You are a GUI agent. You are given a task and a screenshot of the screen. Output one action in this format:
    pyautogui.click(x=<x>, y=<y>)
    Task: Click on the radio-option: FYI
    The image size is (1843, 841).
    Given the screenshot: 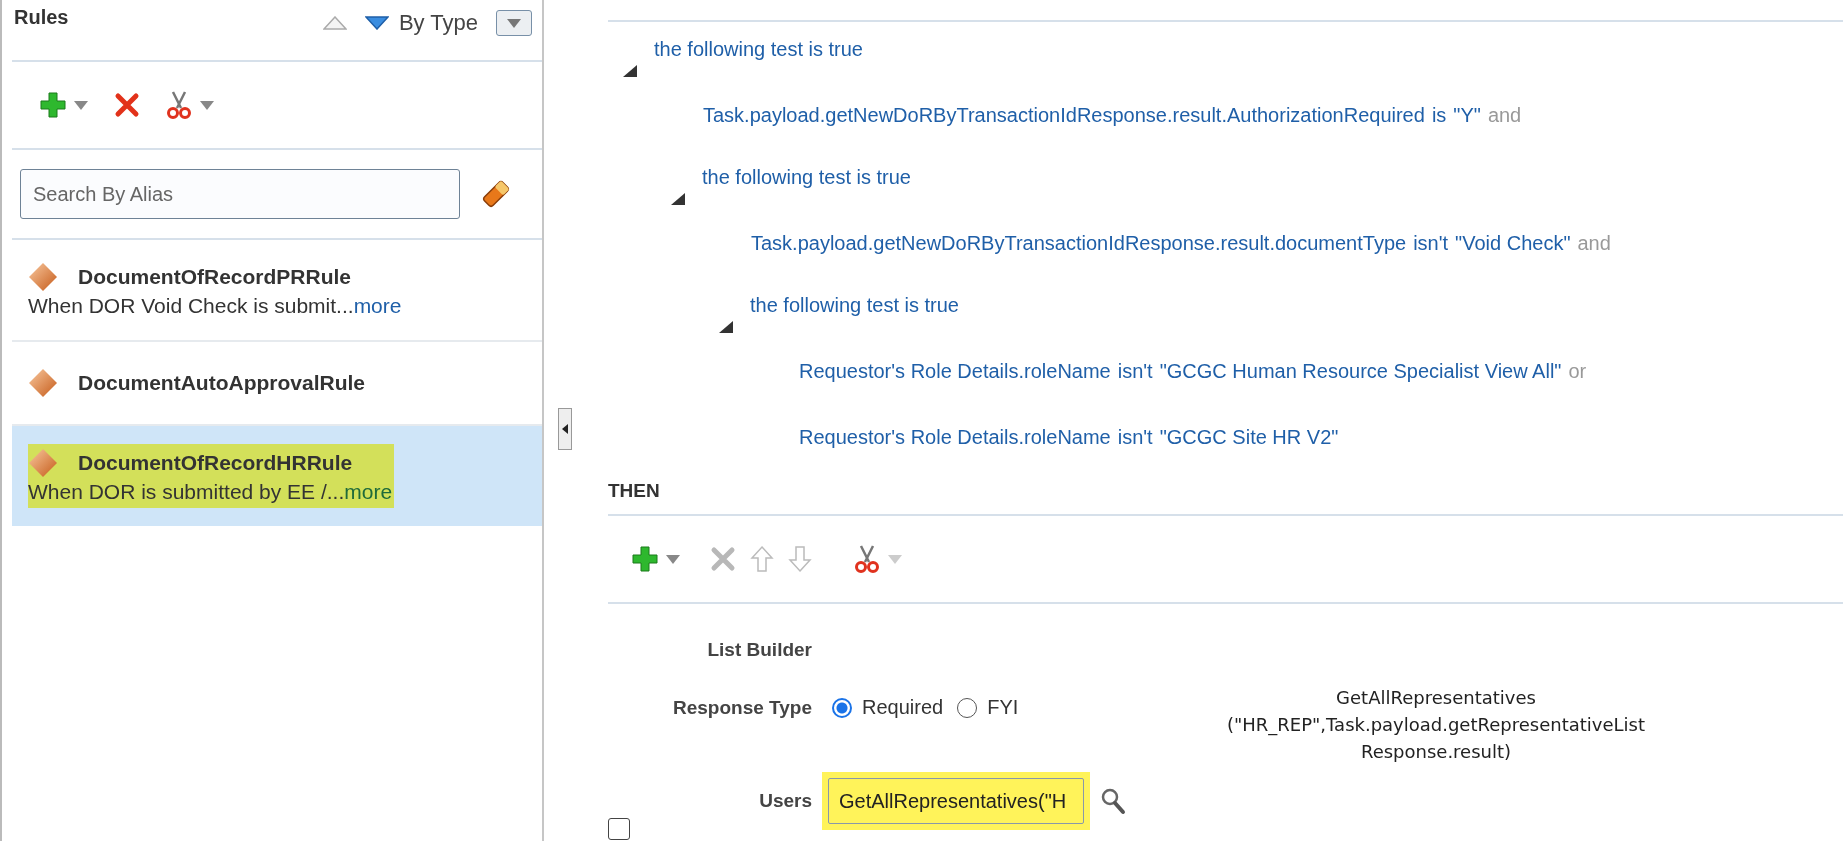 What is the action you would take?
    pyautogui.click(x=988, y=707)
    